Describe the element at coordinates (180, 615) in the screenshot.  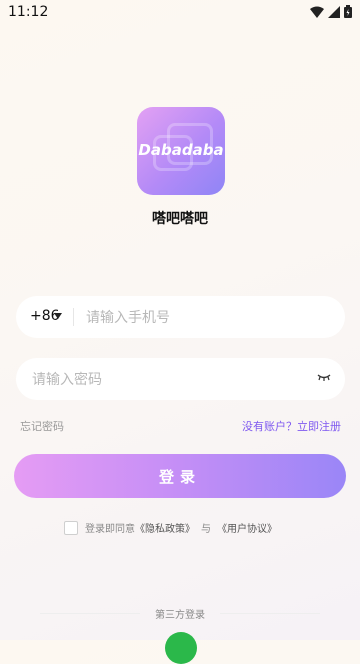
I see `third-party-label: 第三方登录` at that location.